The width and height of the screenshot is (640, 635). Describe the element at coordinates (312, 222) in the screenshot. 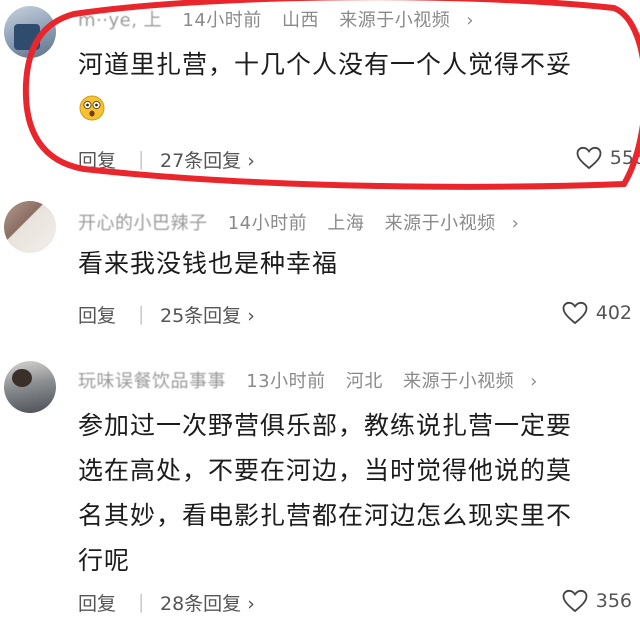

I see `comment-meta: 开心的小巴辣子 14小时前 上海 来源于小视频 ›` at that location.